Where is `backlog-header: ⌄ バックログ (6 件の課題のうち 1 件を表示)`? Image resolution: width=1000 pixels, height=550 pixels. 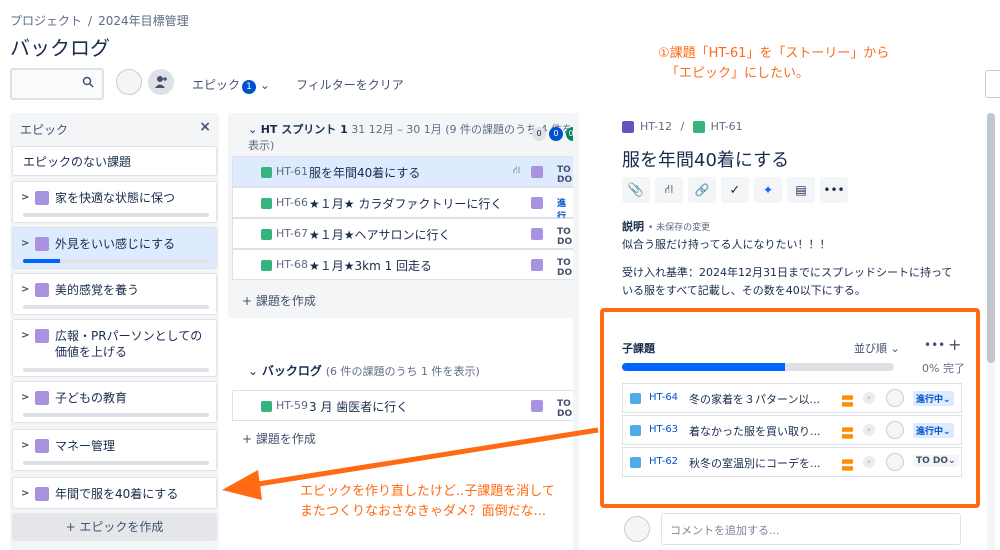
backlog-header: ⌄ バックログ (6 件の課題のうち 1 件を表示) is located at coordinates (364, 370).